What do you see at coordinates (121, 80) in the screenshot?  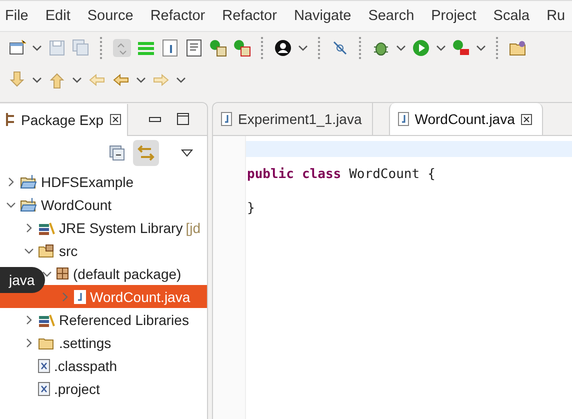 I see `back-arrow-icon` at bounding box center [121, 80].